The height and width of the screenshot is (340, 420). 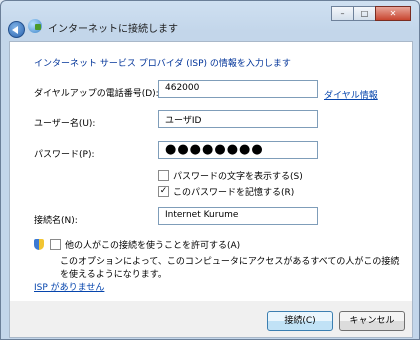 I want to click on allow-others-row: 他の人がこの接続を使うことを許可する(A), so click(x=137, y=244).